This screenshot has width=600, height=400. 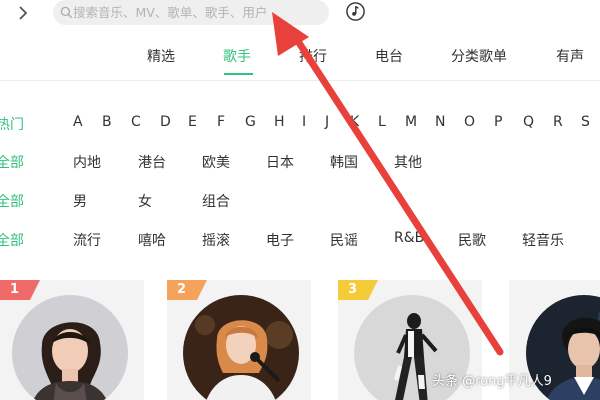 I want to click on filter-genre-option: 民歌, so click(x=472, y=240).